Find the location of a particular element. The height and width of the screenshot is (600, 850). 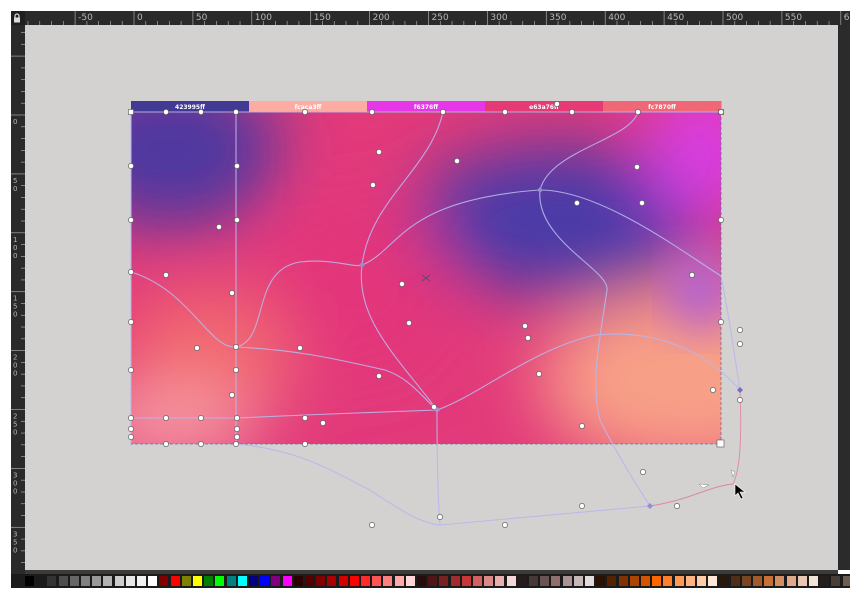

midpoint-marker is located at coordinates (650, 506).